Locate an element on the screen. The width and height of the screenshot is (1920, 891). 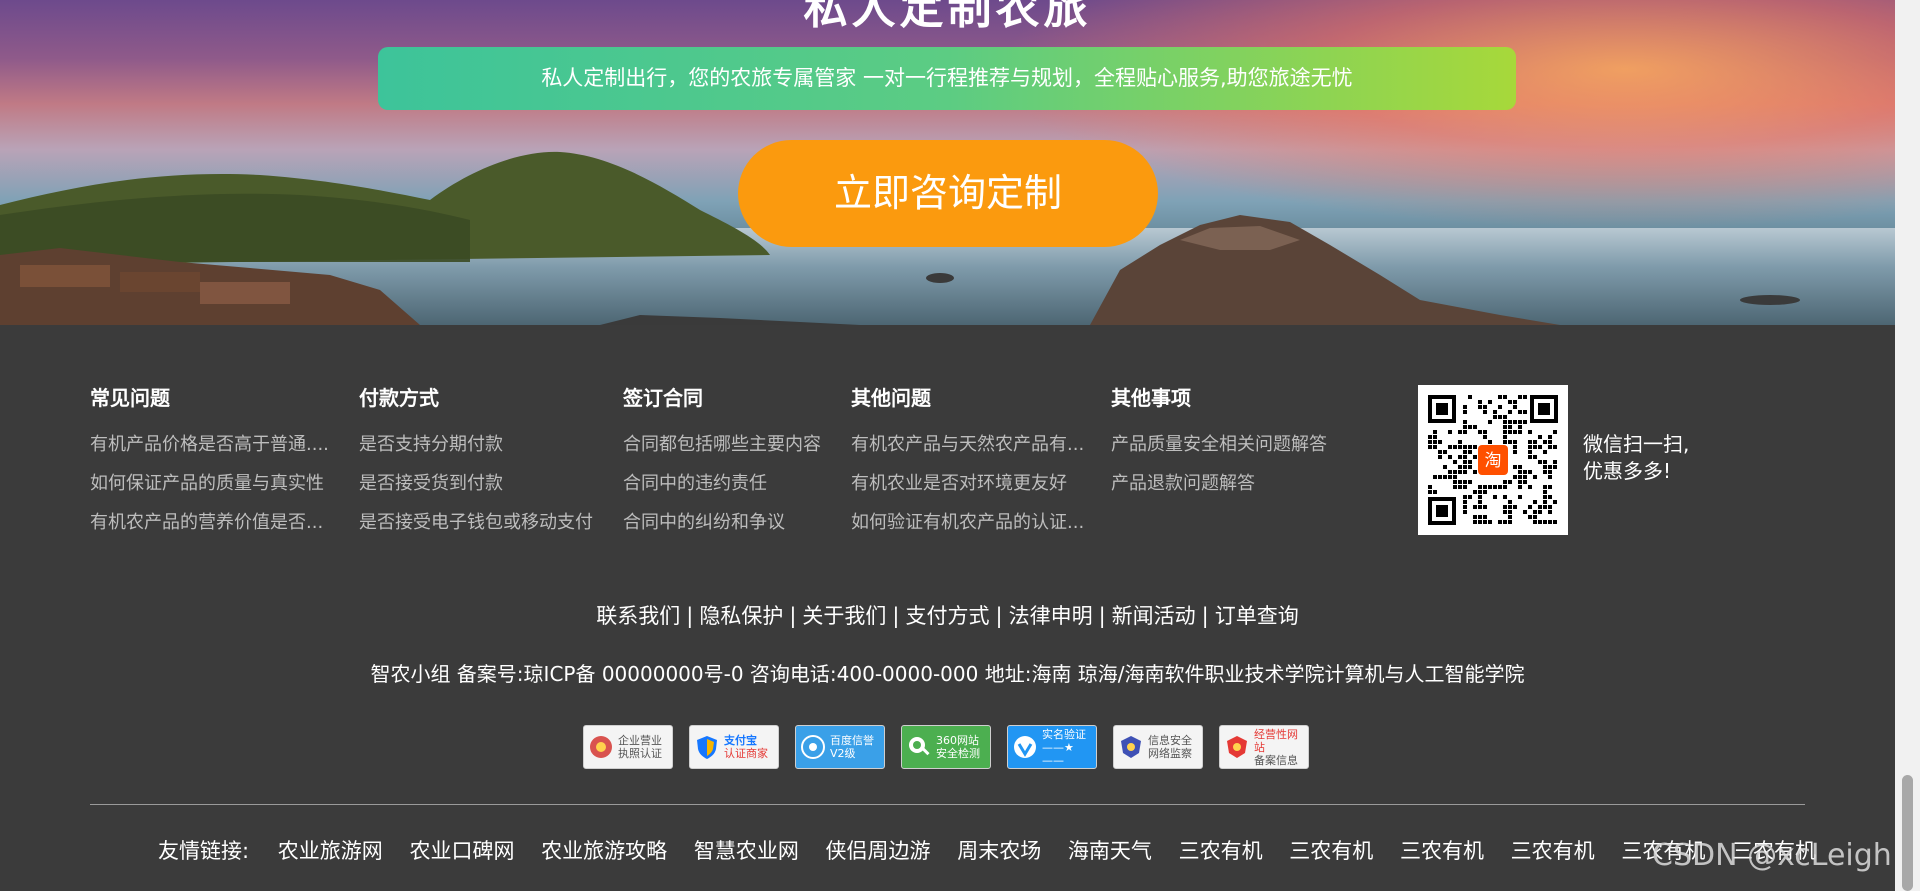
footer-link-news: 新闻活动 is located at coordinates (1154, 616).